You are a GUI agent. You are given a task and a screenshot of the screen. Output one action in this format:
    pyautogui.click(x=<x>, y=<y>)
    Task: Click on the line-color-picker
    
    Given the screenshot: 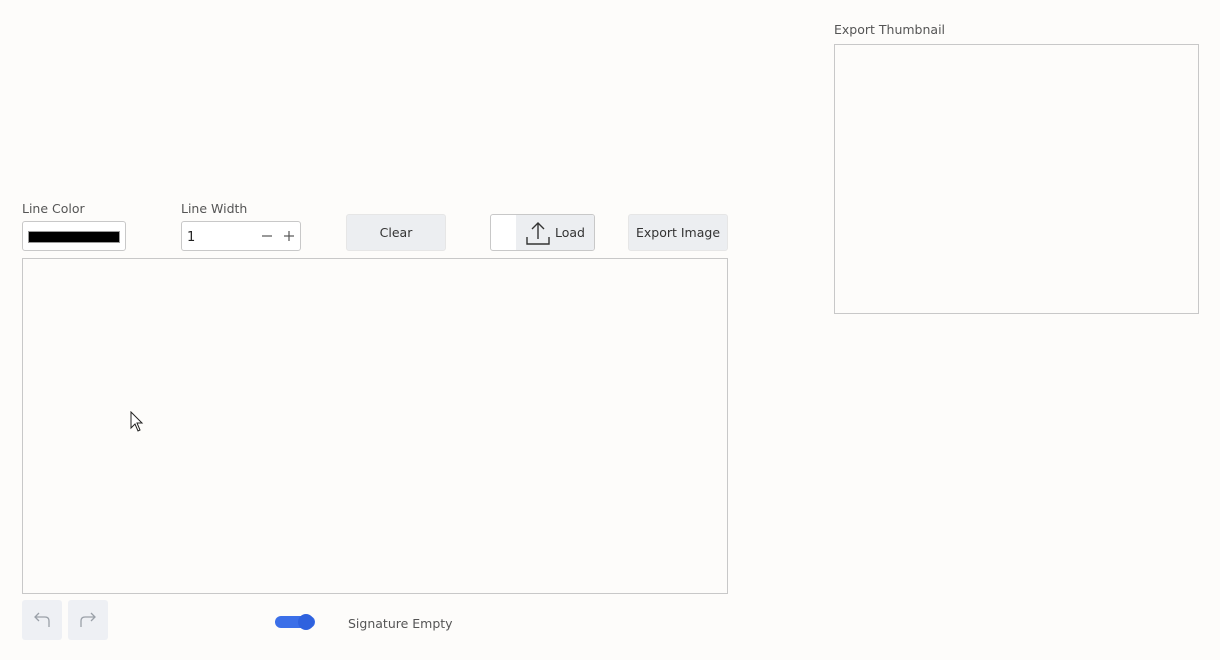 What is the action you would take?
    pyautogui.click(x=74, y=236)
    